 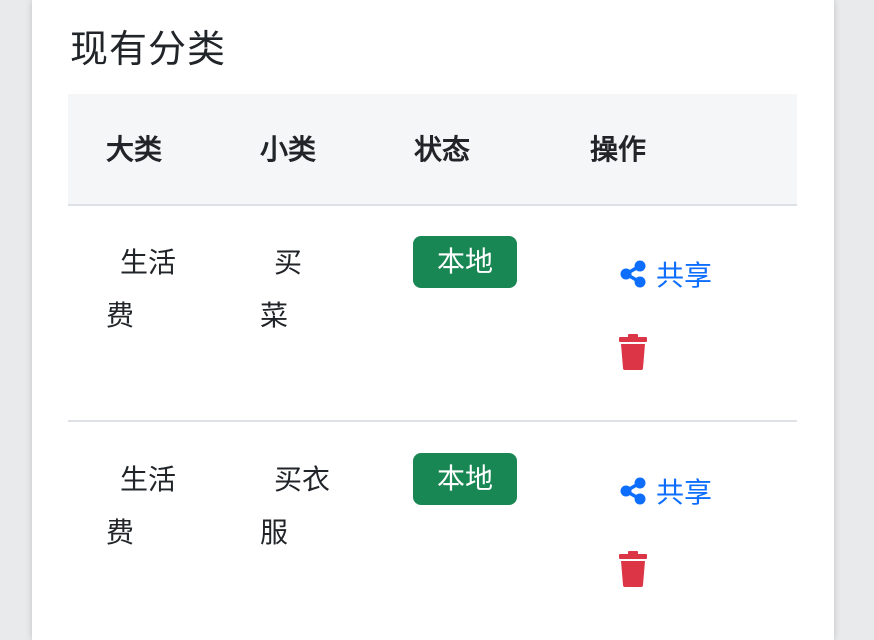 I want to click on row-subcategory: 买菜, so click(x=281, y=289).